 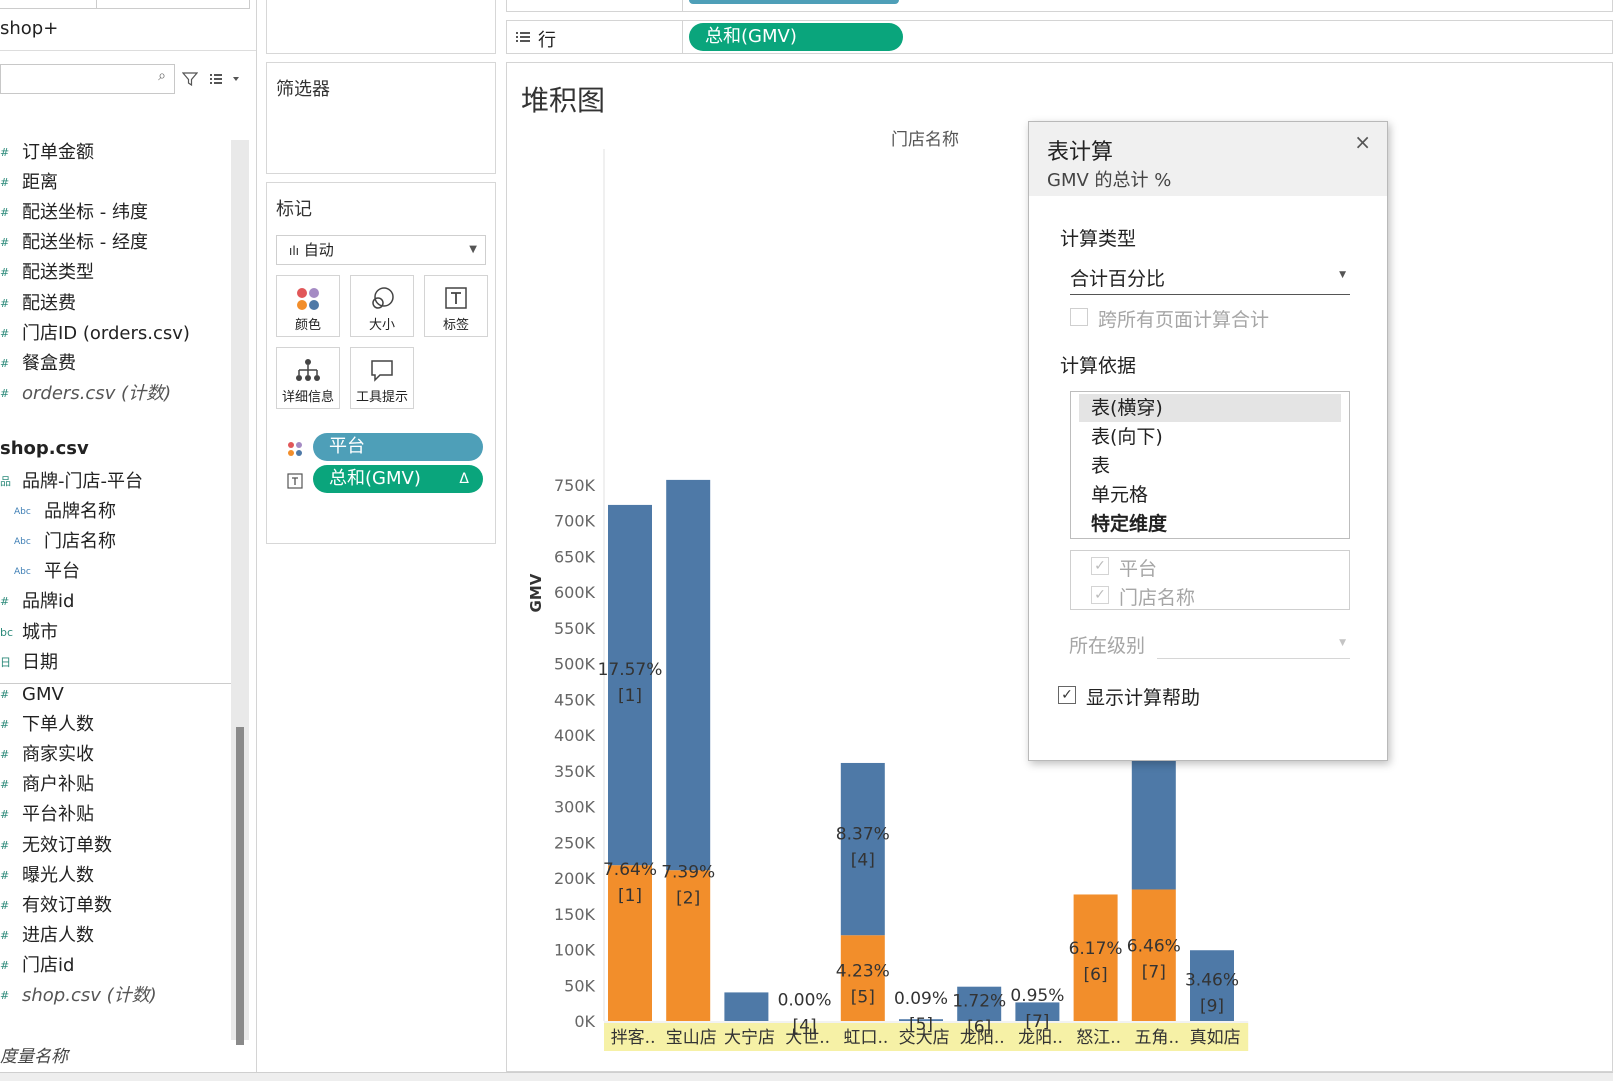 I want to click on rows-gmv-pill: 总和(GMV), so click(x=796, y=37).